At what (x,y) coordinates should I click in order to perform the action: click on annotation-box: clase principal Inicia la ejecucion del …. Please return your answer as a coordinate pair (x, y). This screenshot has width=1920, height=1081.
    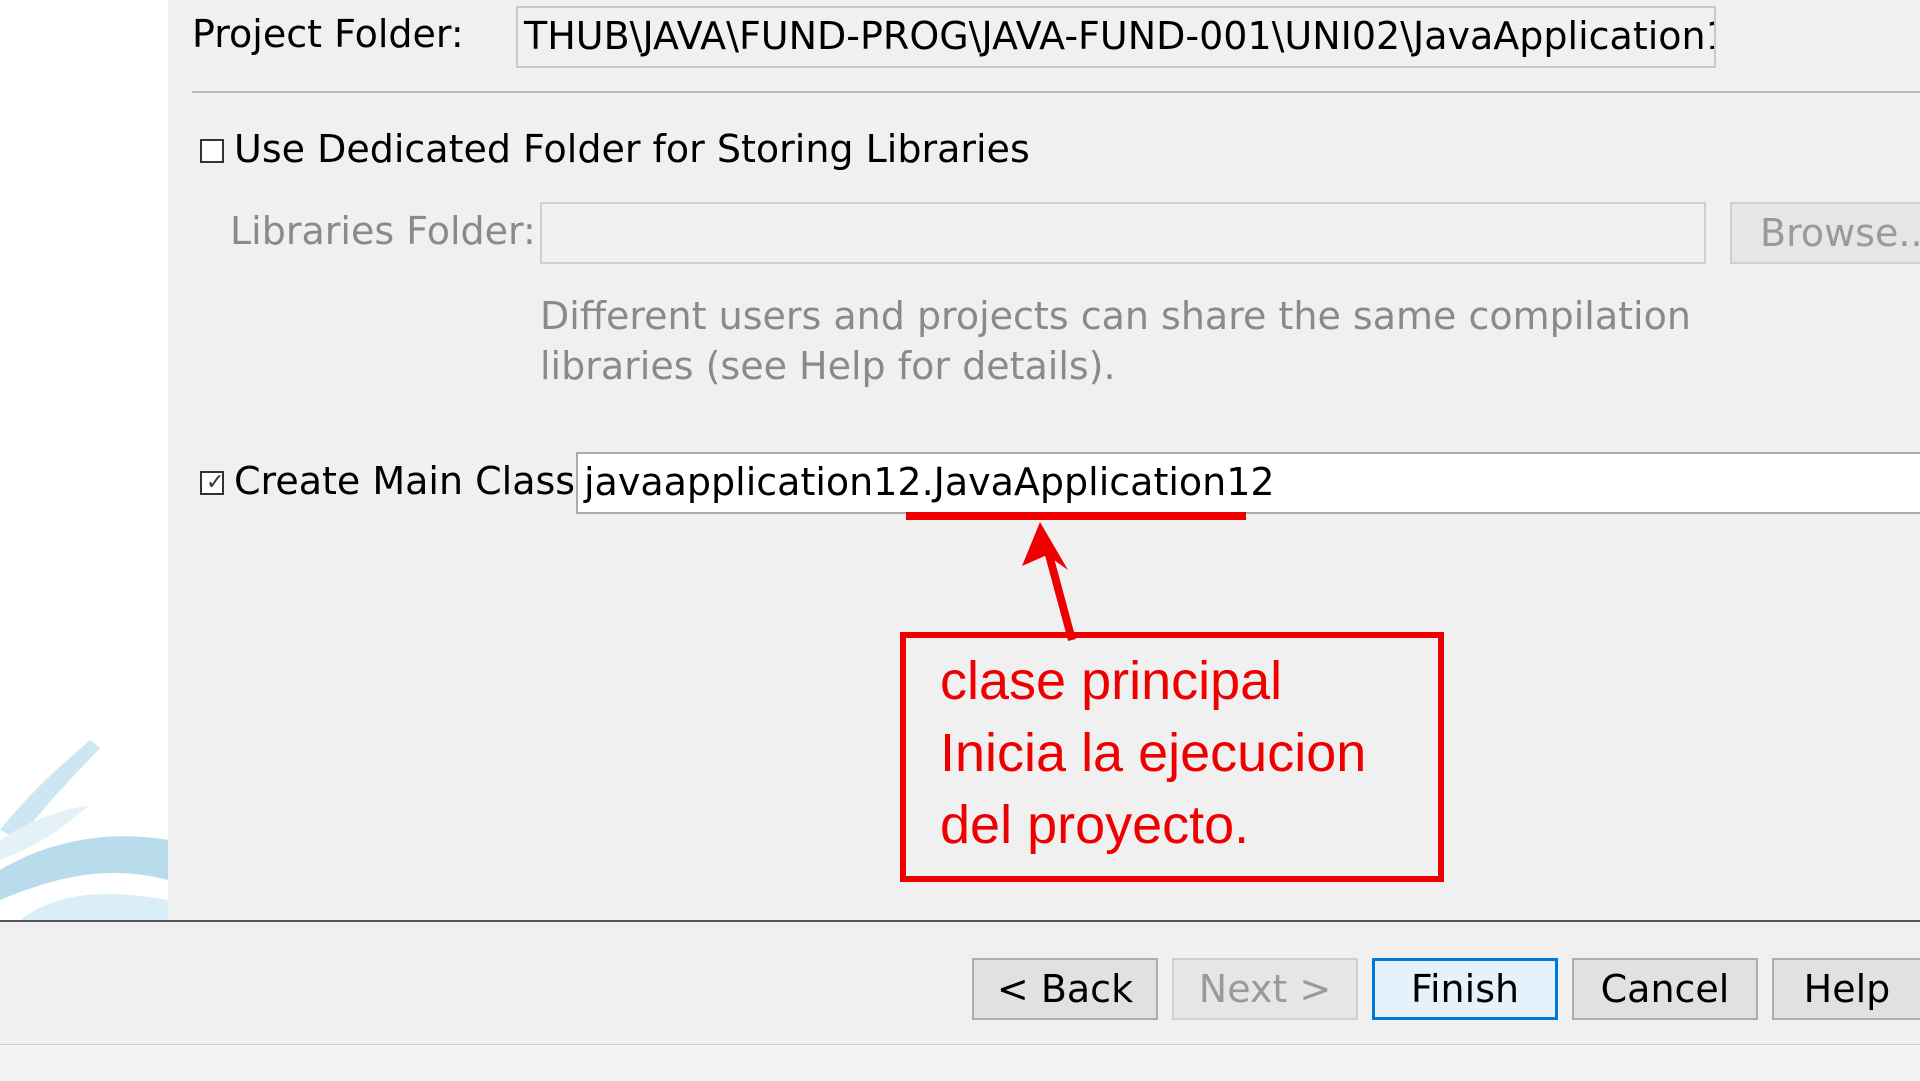
    Looking at the image, I should click on (1172, 757).